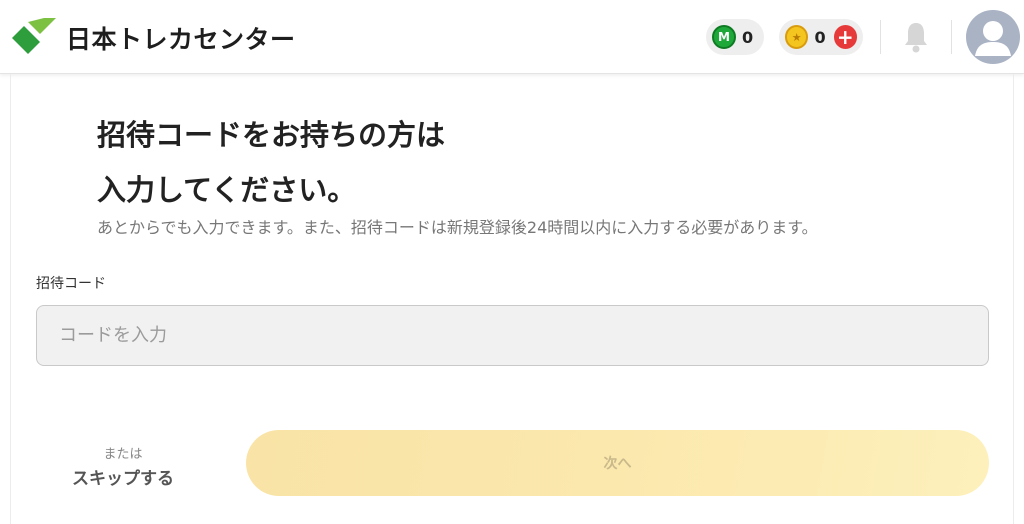  I want to click on invite-code-label: 招待コード, so click(71, 284).